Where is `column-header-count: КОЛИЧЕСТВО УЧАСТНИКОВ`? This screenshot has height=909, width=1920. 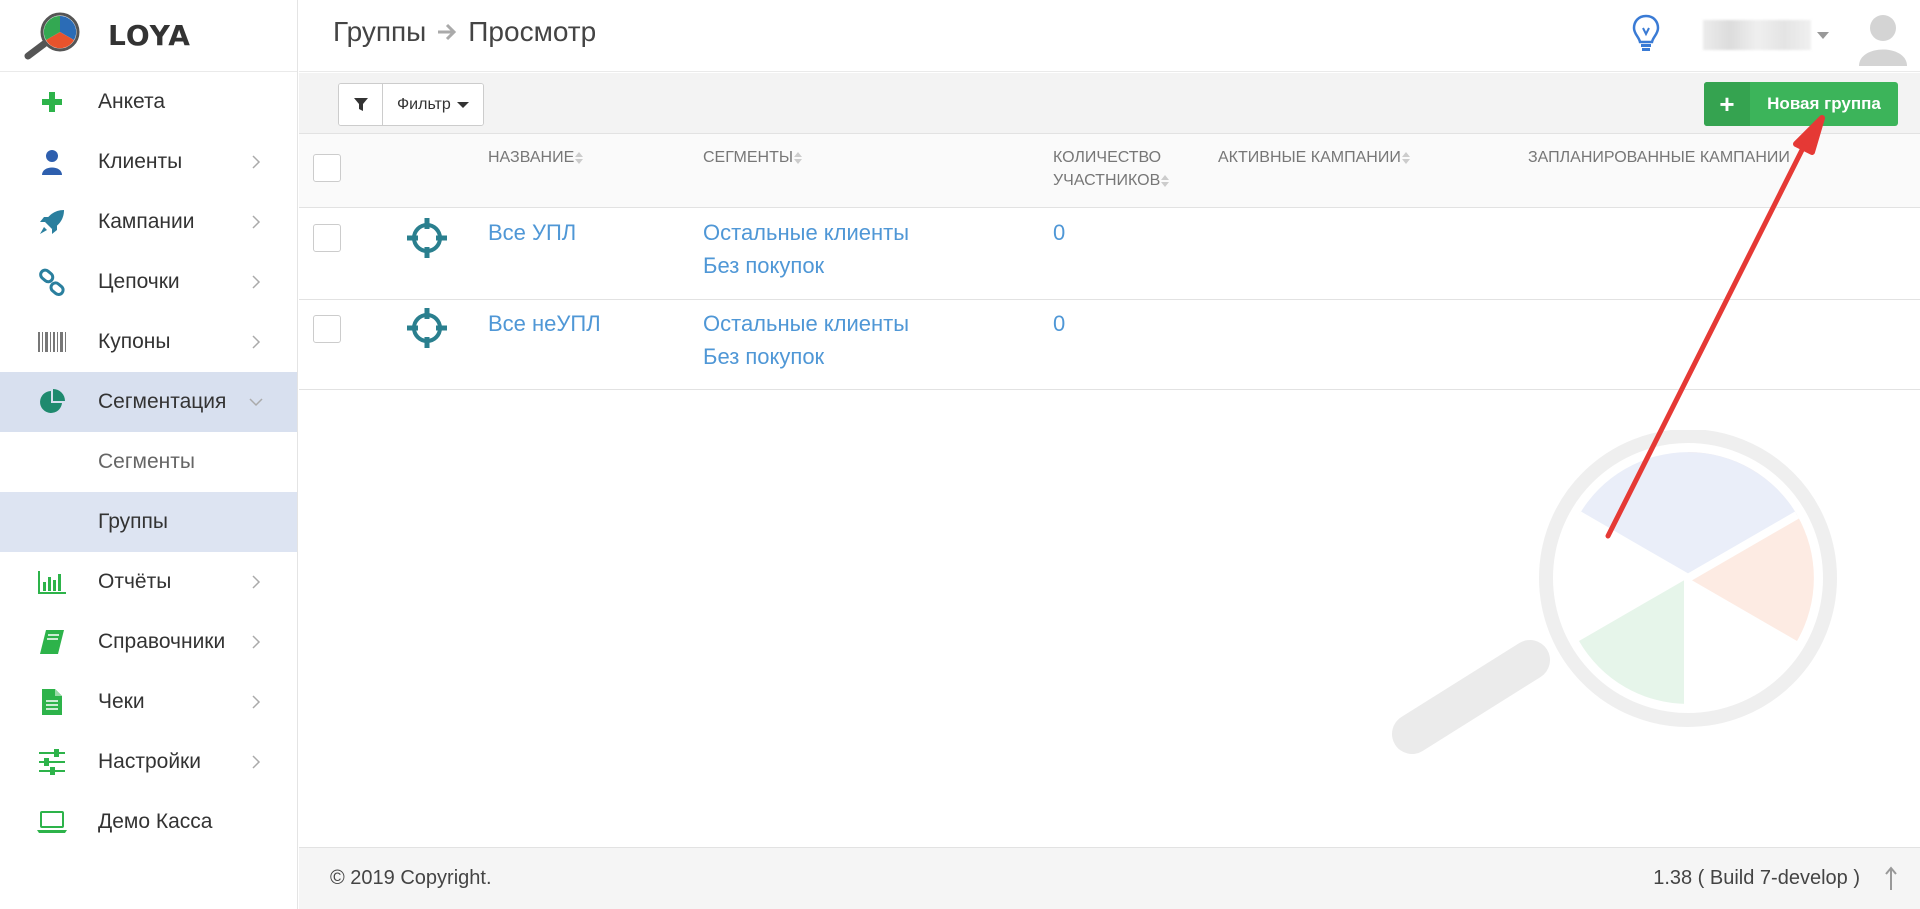 column-header-count: КОЛИЧЕСТВО УЧАСТНИКОВ is located at coordinates (1111, 169).